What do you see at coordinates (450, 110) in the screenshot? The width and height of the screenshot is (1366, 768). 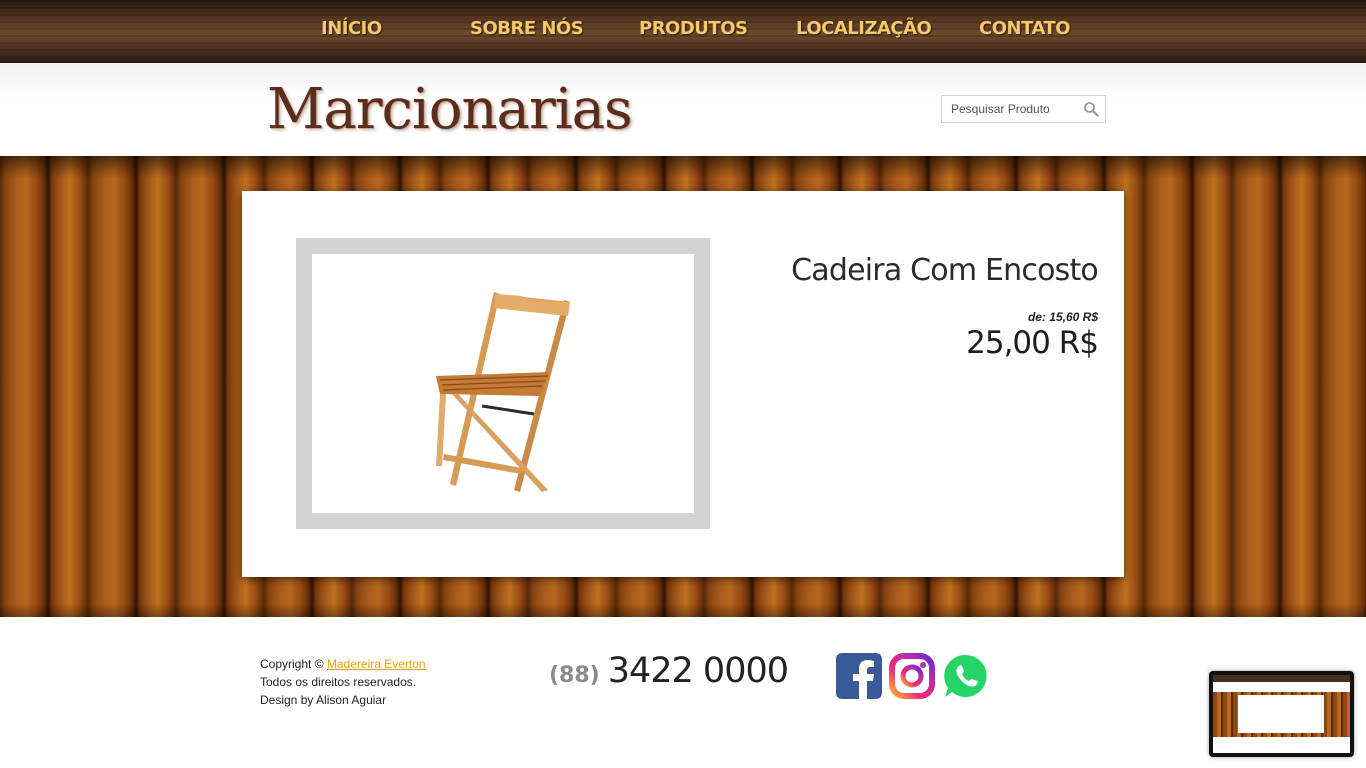 I see `site-logo: Marcionarias` at bounding box center [450, 110].